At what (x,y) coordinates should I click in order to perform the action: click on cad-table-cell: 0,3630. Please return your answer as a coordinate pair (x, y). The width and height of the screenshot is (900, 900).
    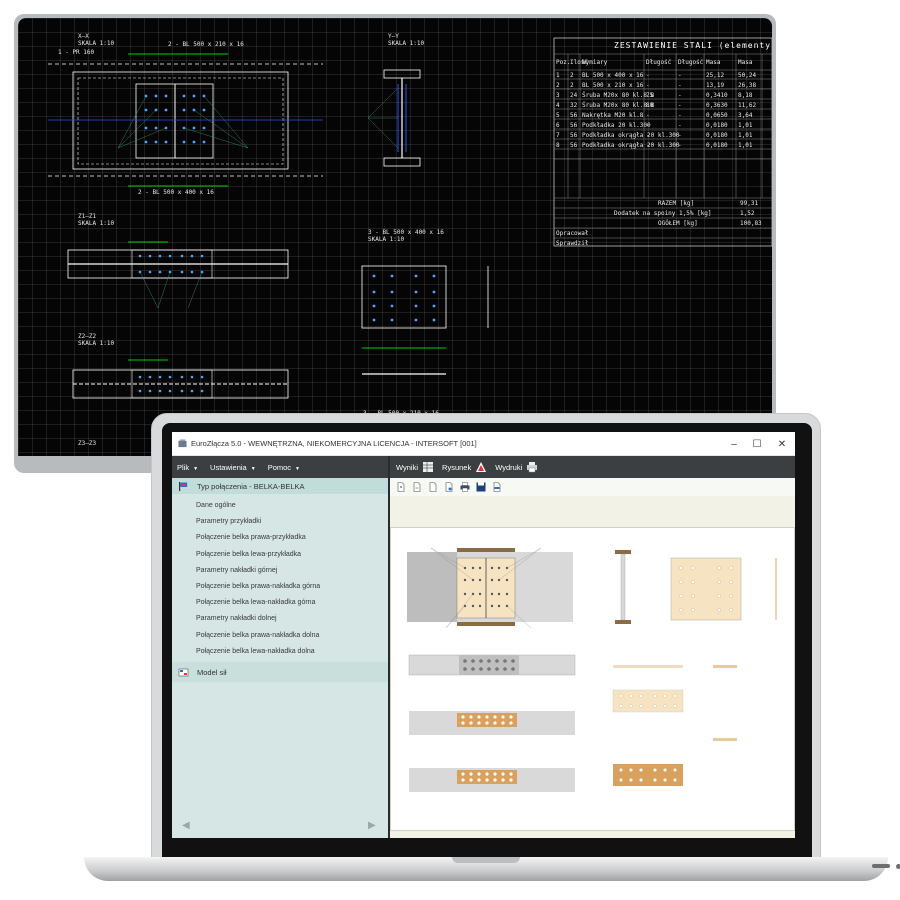
    Looking at the image, I should click on (717, 105).